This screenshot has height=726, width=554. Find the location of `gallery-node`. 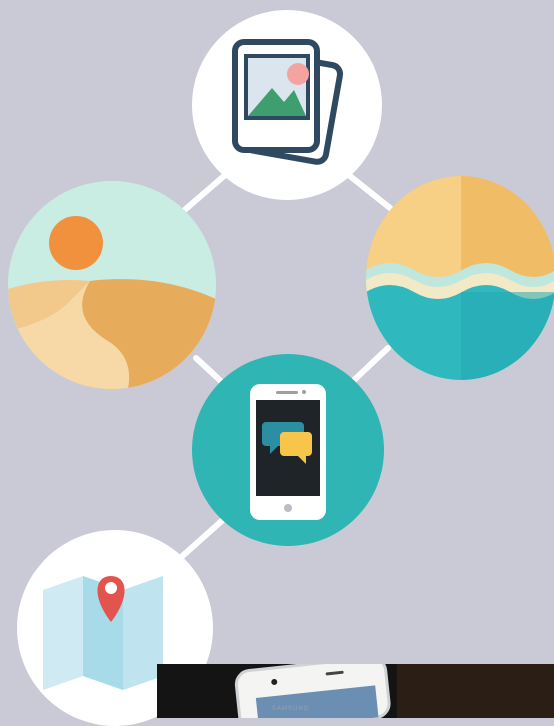

gallery-node is located at coordinates (287, 105).